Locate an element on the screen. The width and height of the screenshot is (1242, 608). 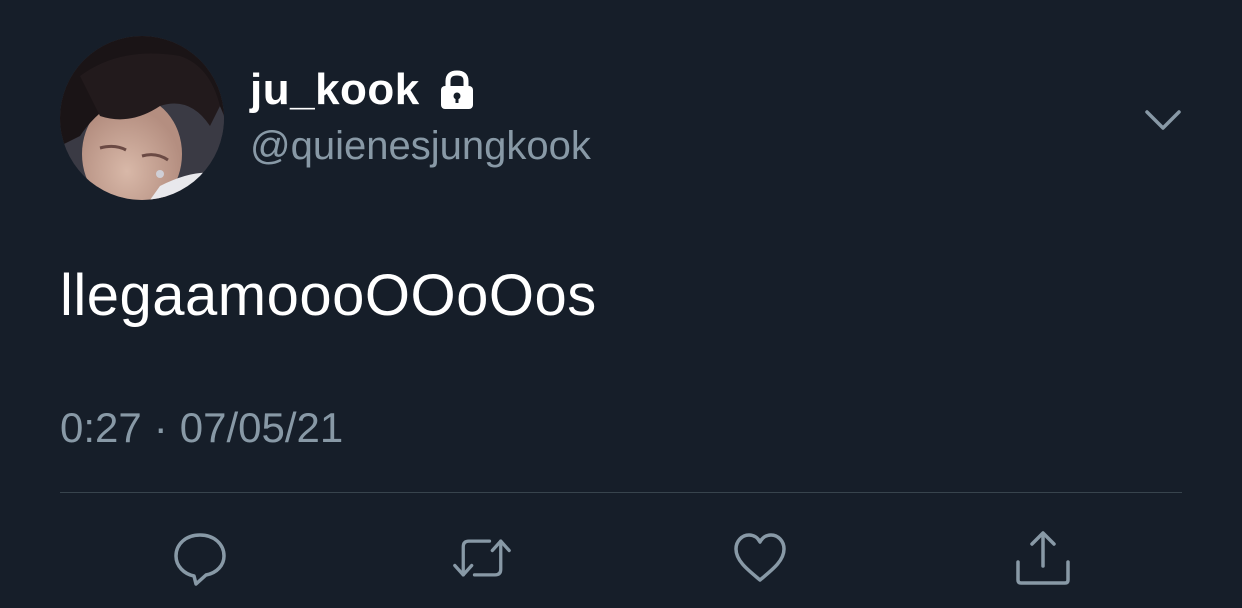
heart-icon is located at coordinates (760, 557).